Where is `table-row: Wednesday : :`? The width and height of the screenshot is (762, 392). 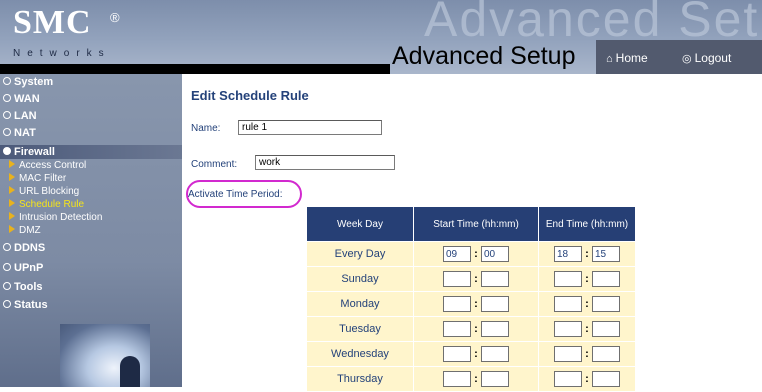
table-row: Wednesday : : is located at coordinates (471, 354).